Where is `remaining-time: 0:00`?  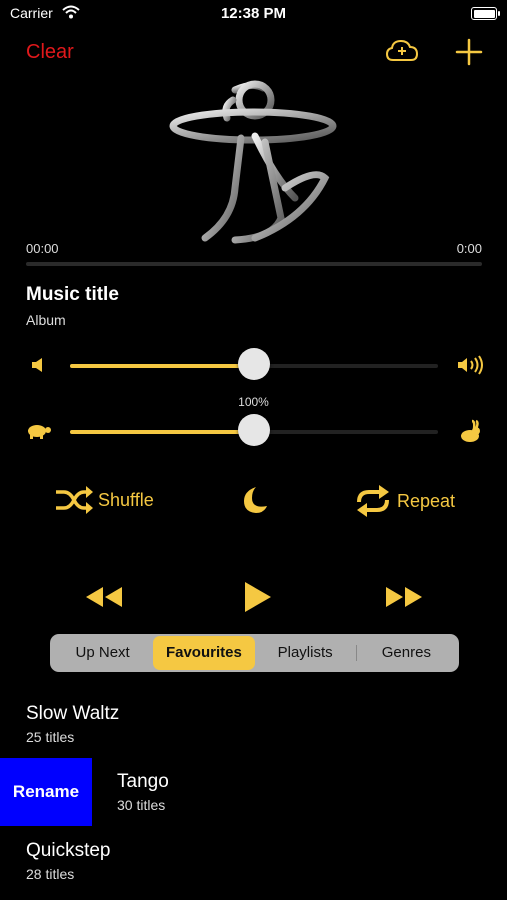
remaining-time: 0:00 is located at coordinates (469, 248).